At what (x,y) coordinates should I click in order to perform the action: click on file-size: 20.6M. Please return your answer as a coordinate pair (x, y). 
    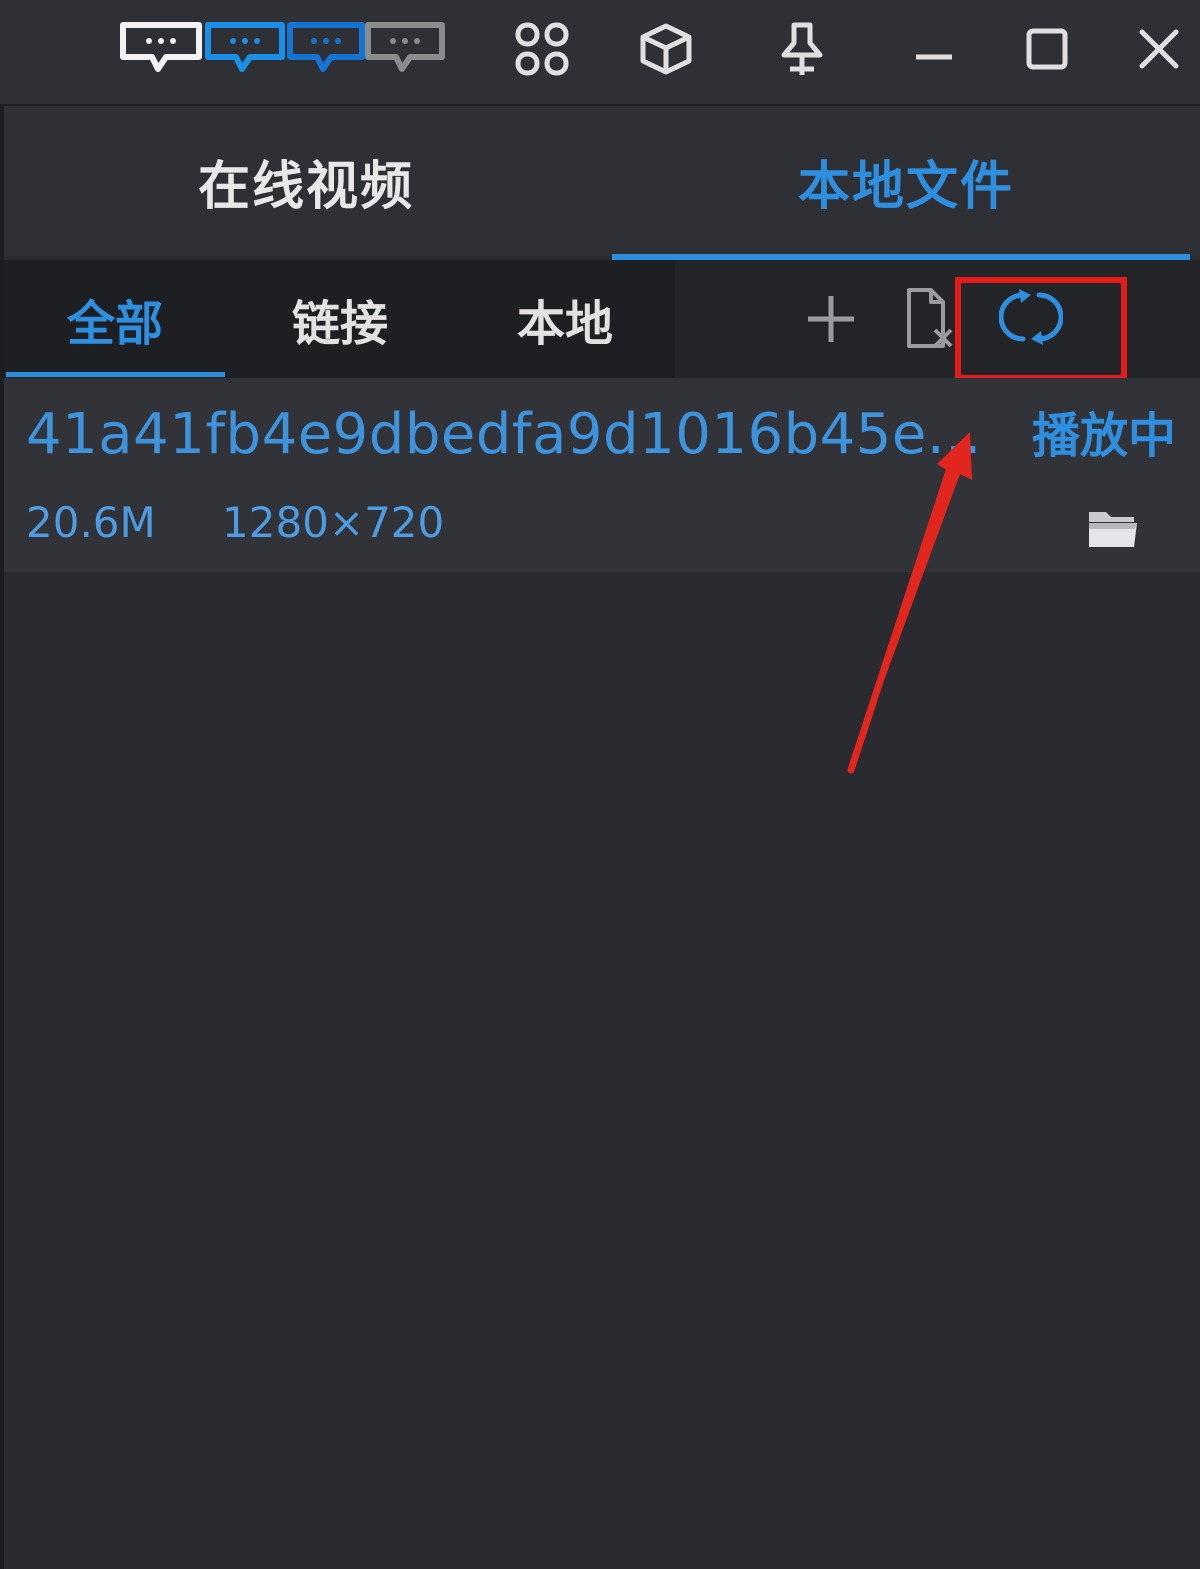
    Looking at the image, I should click on (91, 522).